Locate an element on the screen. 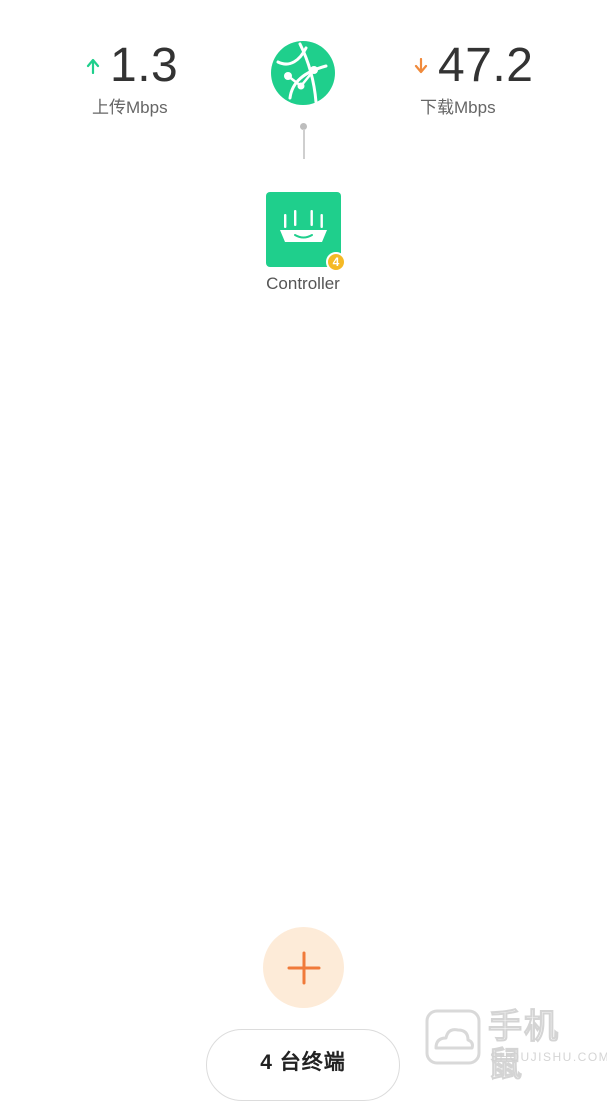 This screenshot has height=1101, width=607. upload-value: 1.3 is located at coordinates (144, 65).